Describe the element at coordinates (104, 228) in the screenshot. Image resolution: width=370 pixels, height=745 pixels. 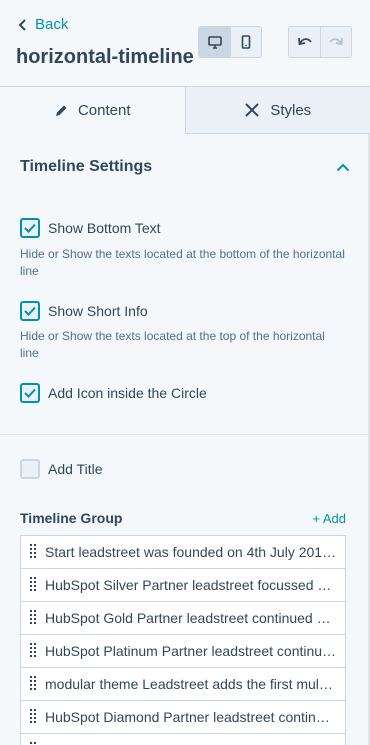
I see `checkbox-label: Show Bottom Text` at that location.